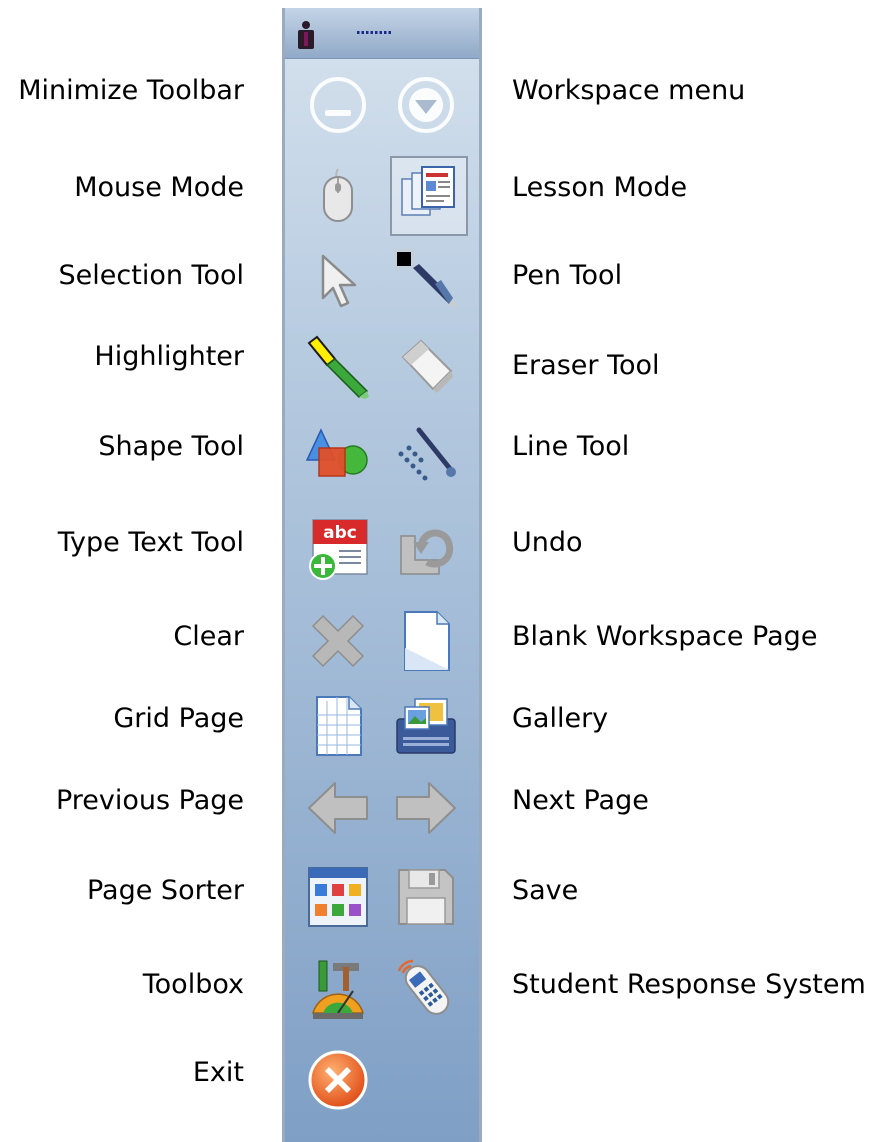 The height and width of the screenshot is (1142, 882). I want to click on grid-page-icon, so click(339, 726).